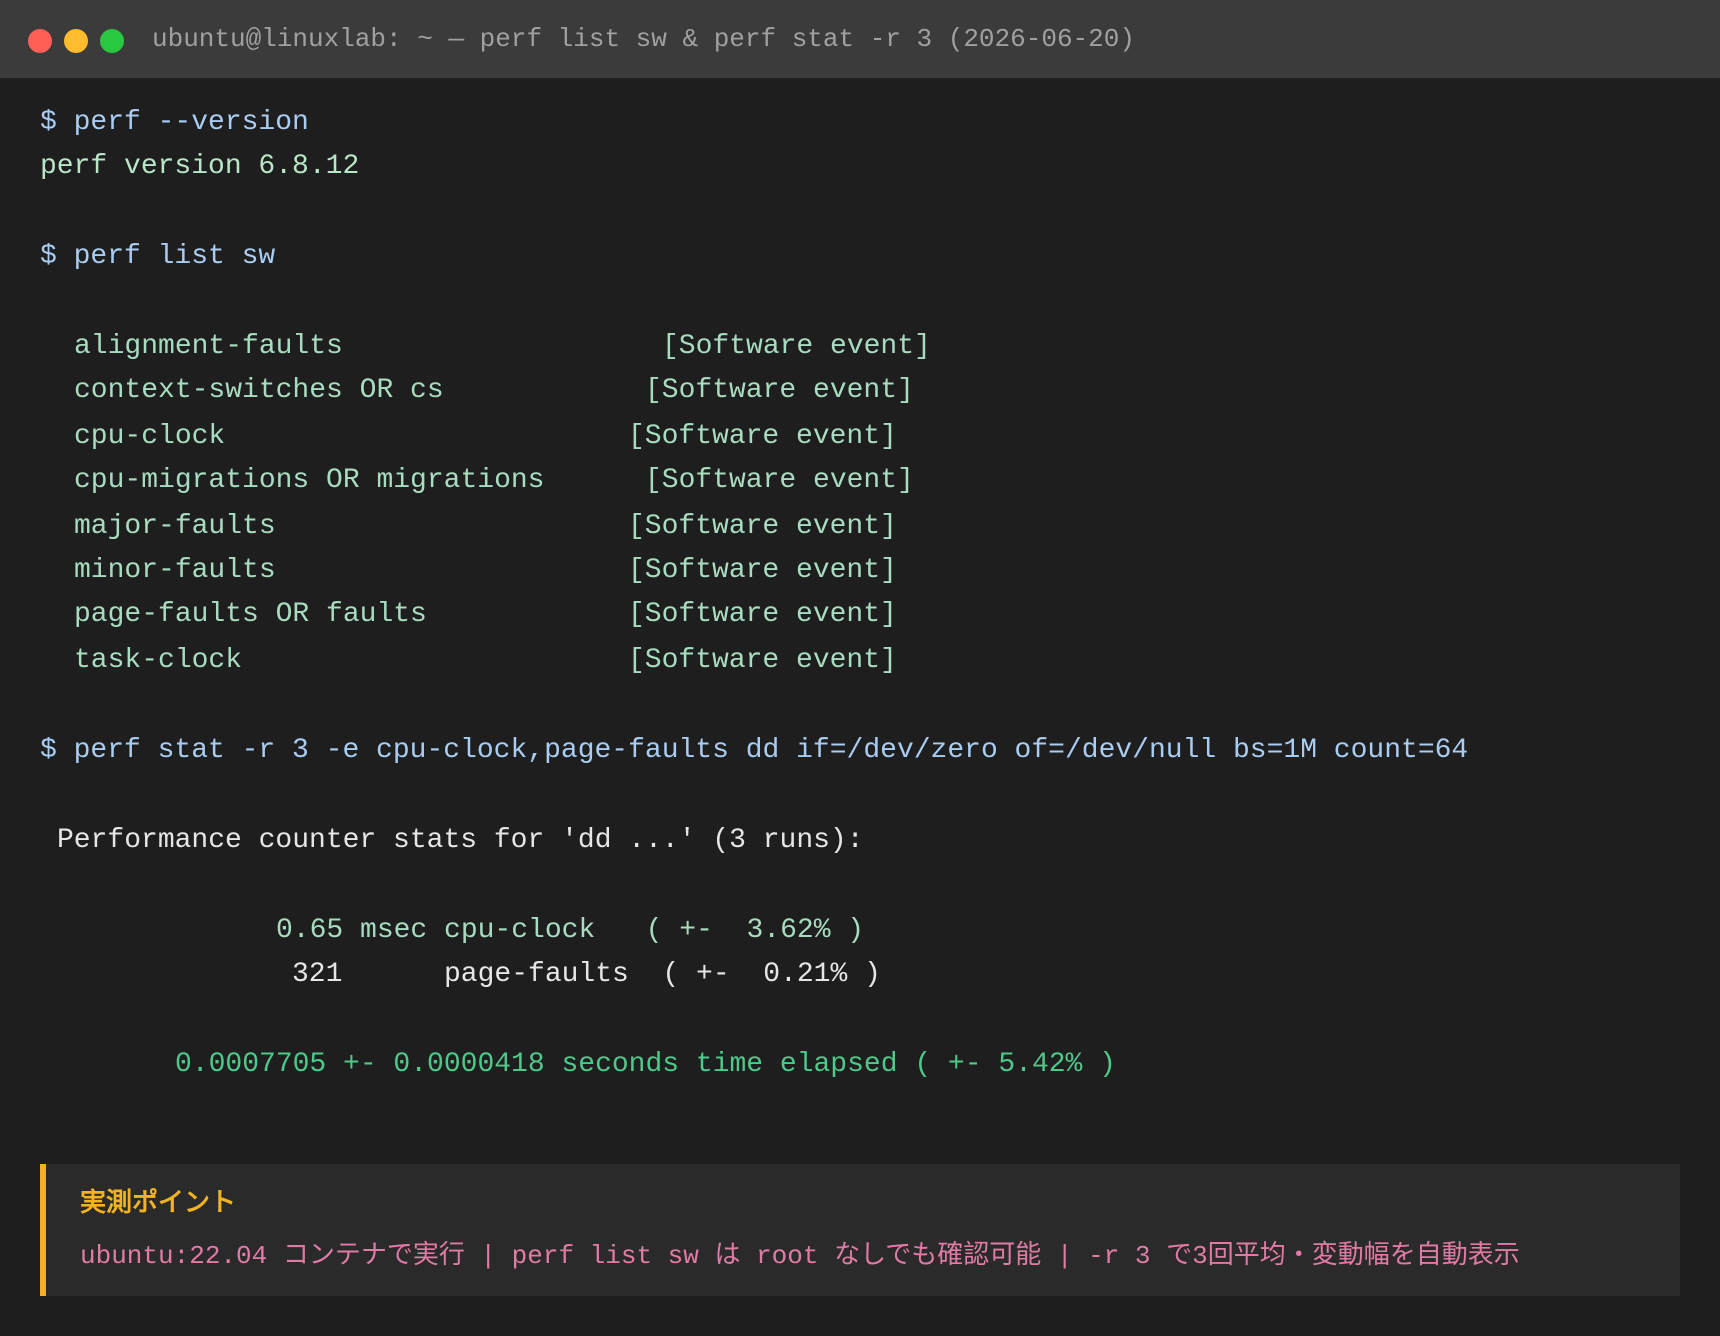 This screenshot has width=1720, height=1336. What do you see at coordinates (150, 436) in the screenshot?
I see `event-name: cpu-clock` at bounding box center [150, 436].